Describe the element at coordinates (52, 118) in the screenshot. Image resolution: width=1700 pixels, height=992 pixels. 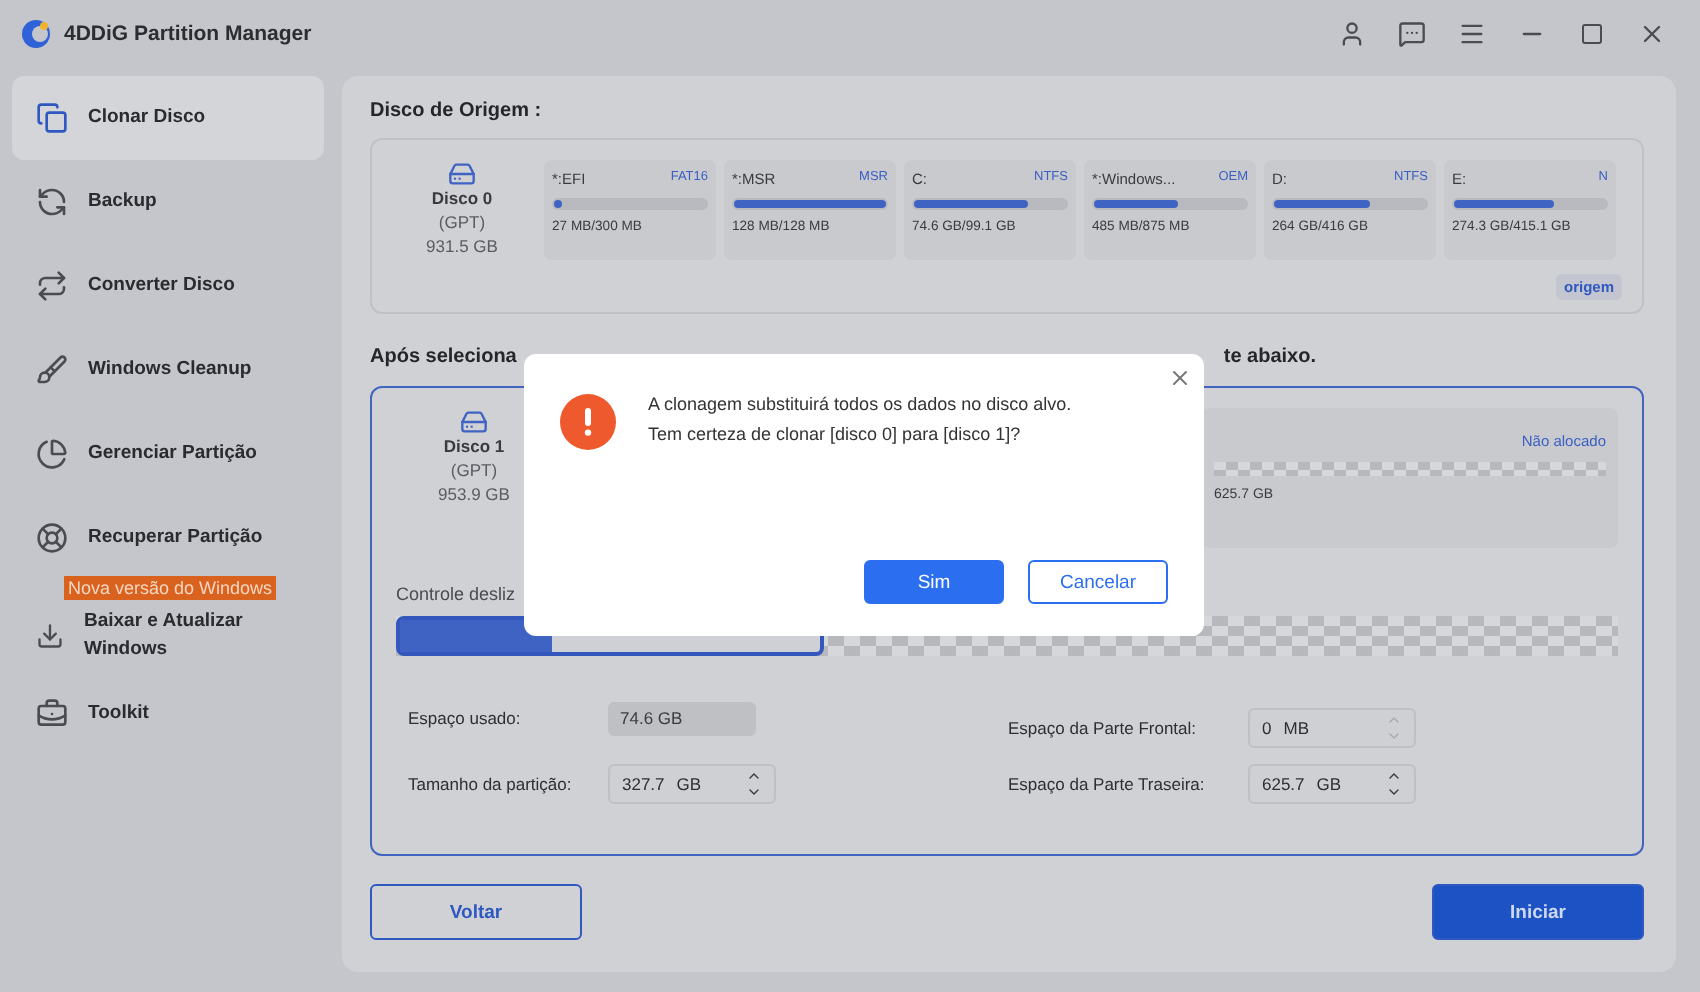
I see `copy-icon` at that location.